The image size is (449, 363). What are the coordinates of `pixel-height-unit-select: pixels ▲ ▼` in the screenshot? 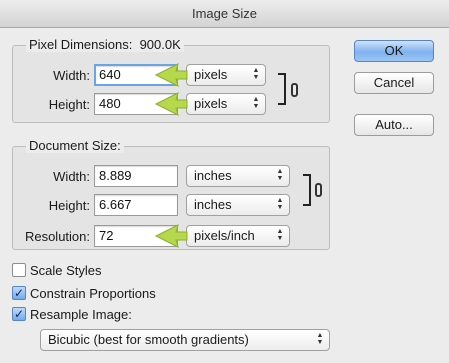 It's located at (226, 104).